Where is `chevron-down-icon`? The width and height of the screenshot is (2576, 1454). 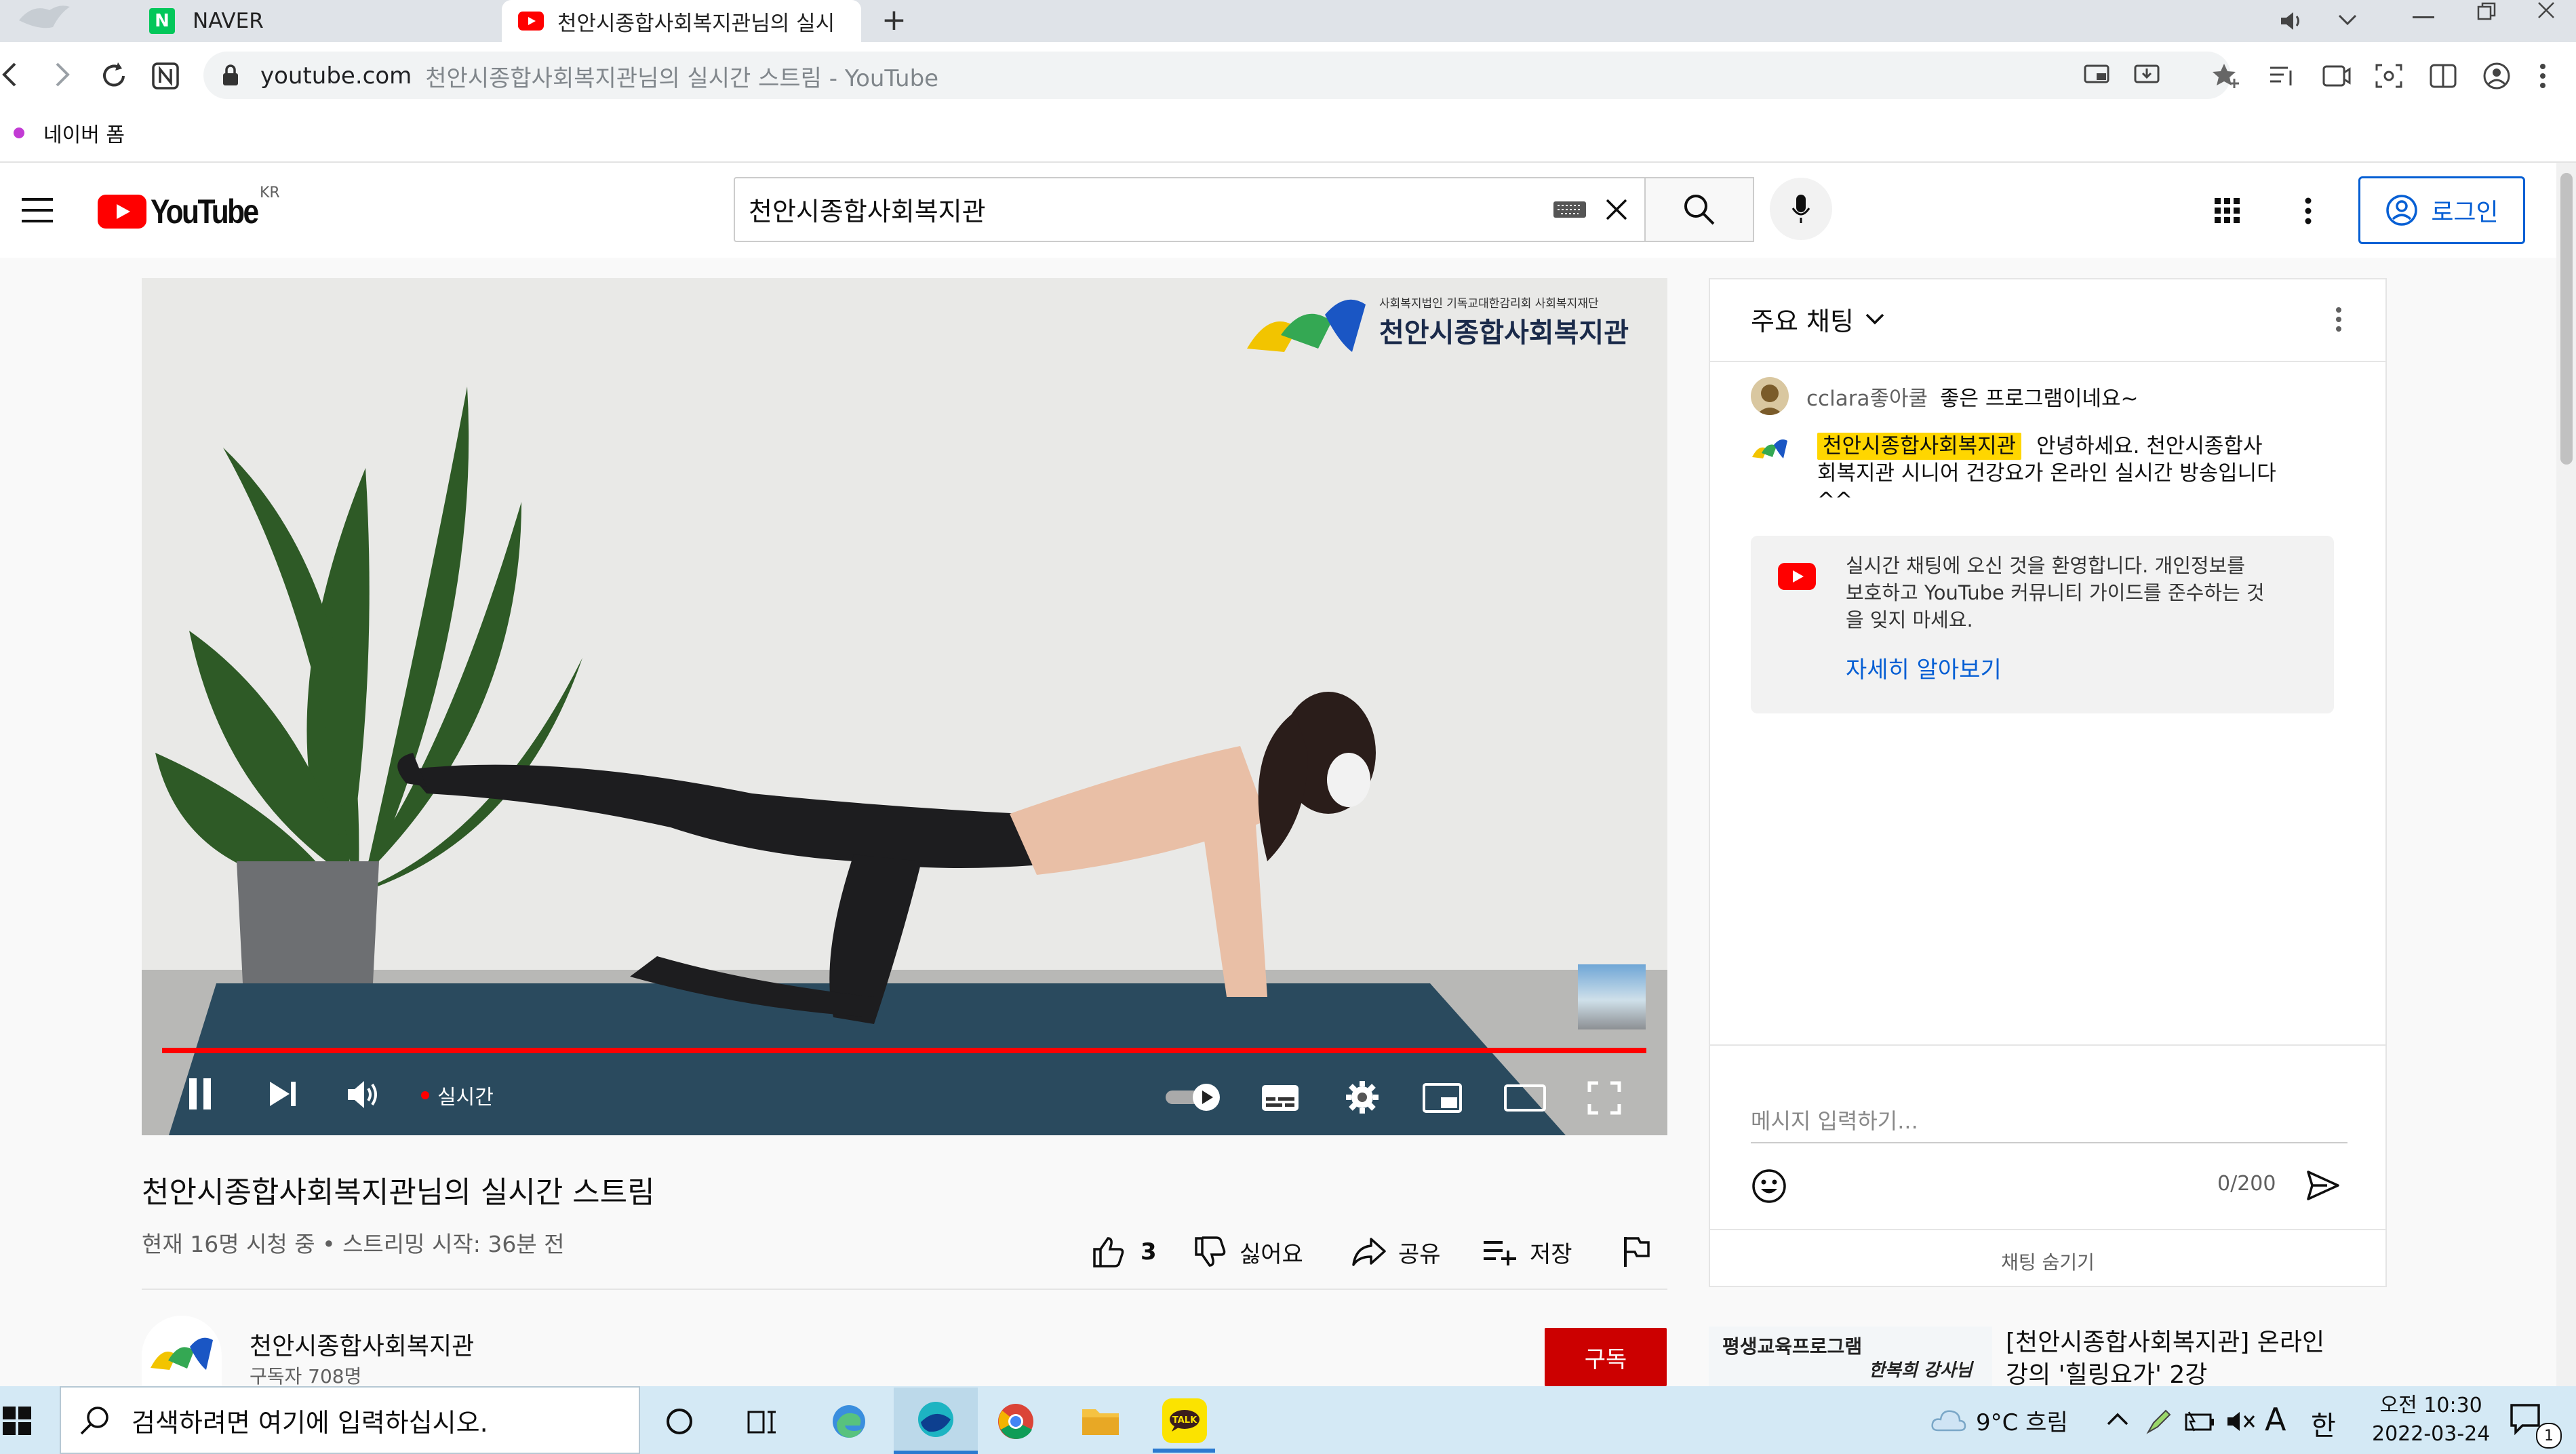 chevron-down-icon is located at coordinates (2347, 19).